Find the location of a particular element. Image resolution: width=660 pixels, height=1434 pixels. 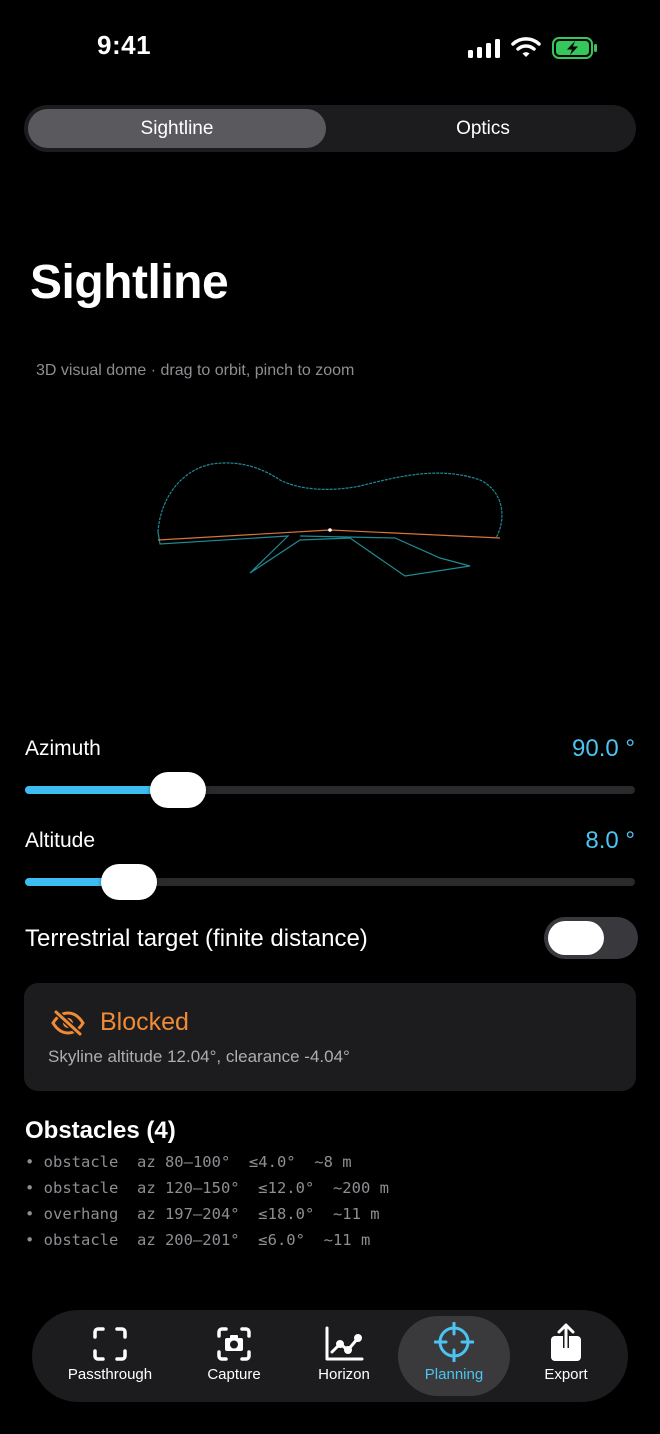

altitude-slider-thumb is located at coordinates (128, 882).